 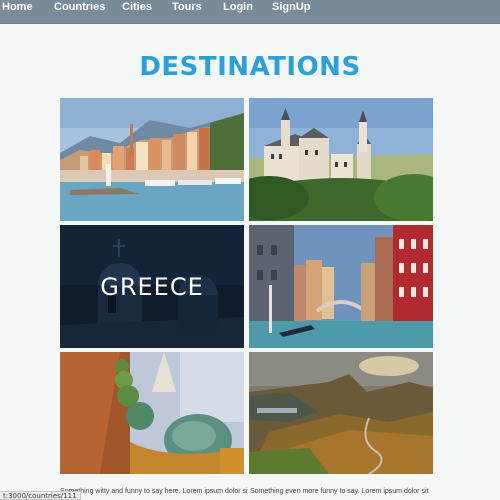 I want to click on destination-tile-venice, so click(x=341, y=286).